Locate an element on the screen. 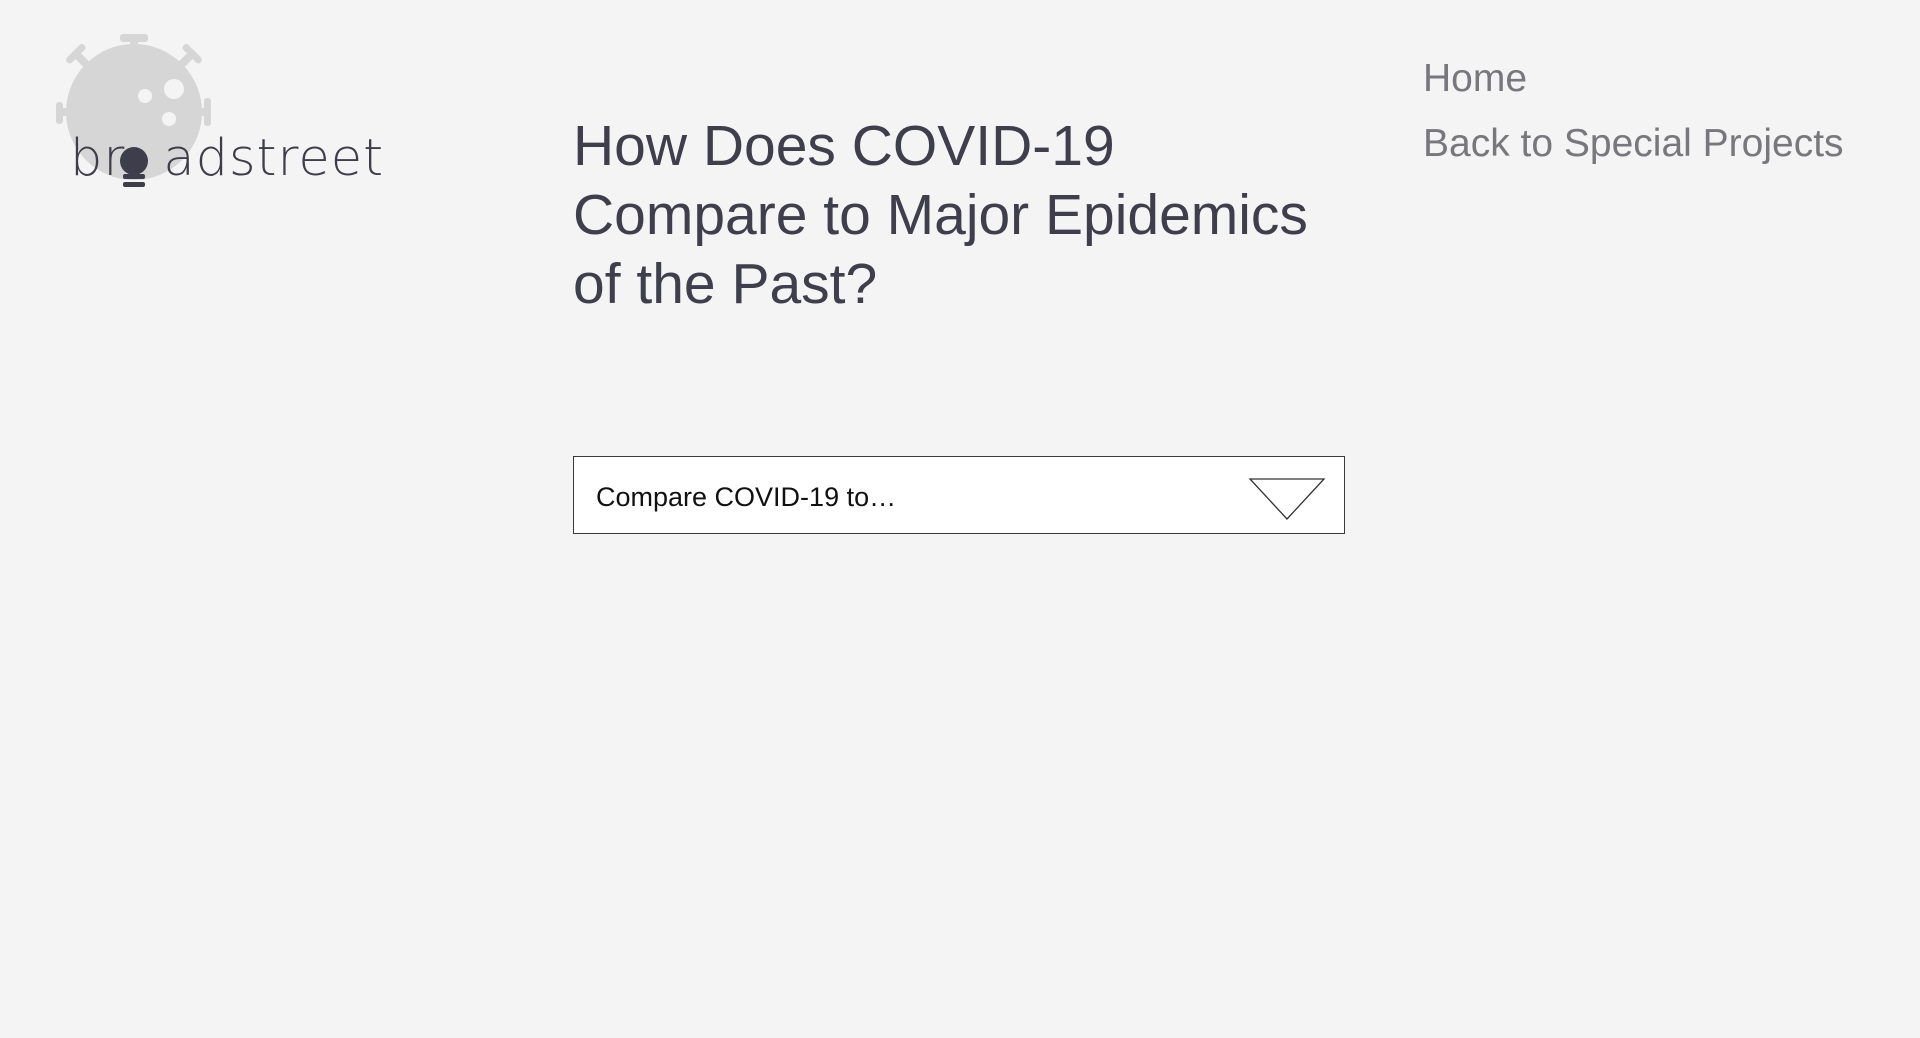  chevron-down-triangle-icon is located at coordinates (1287, 499).